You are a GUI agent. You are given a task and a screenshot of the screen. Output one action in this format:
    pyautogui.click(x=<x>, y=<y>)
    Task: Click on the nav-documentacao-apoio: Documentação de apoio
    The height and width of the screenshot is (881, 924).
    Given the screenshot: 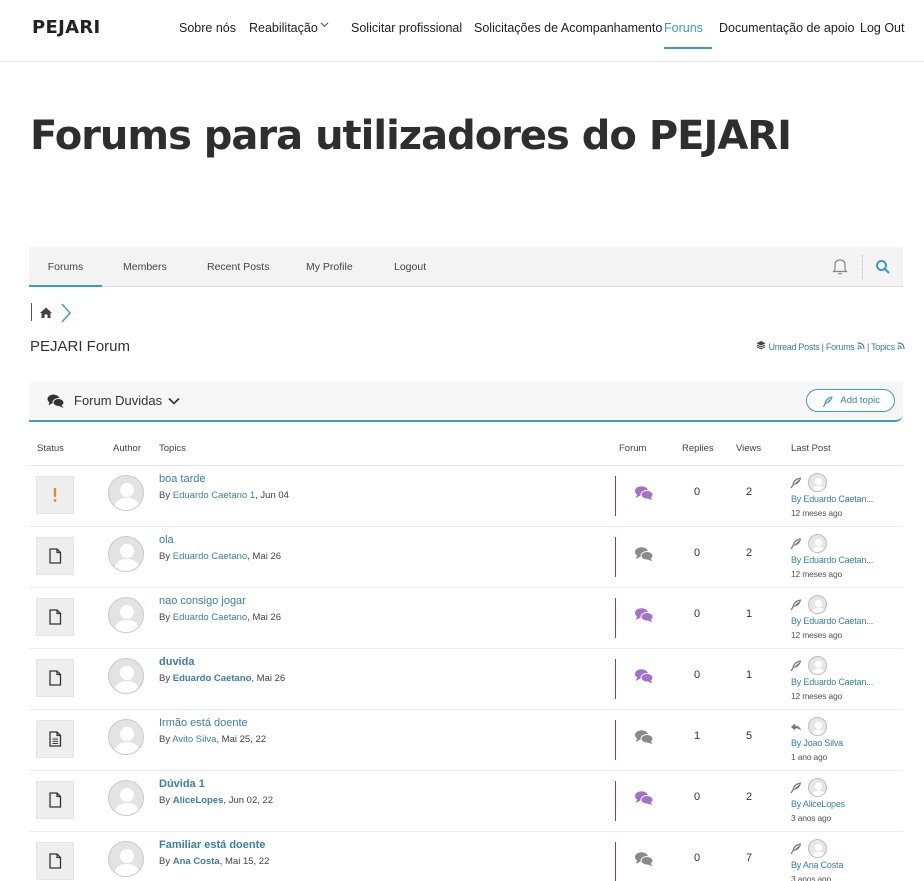 What is the action you would take?
    pyautogui.click(x=787, y=28)
    